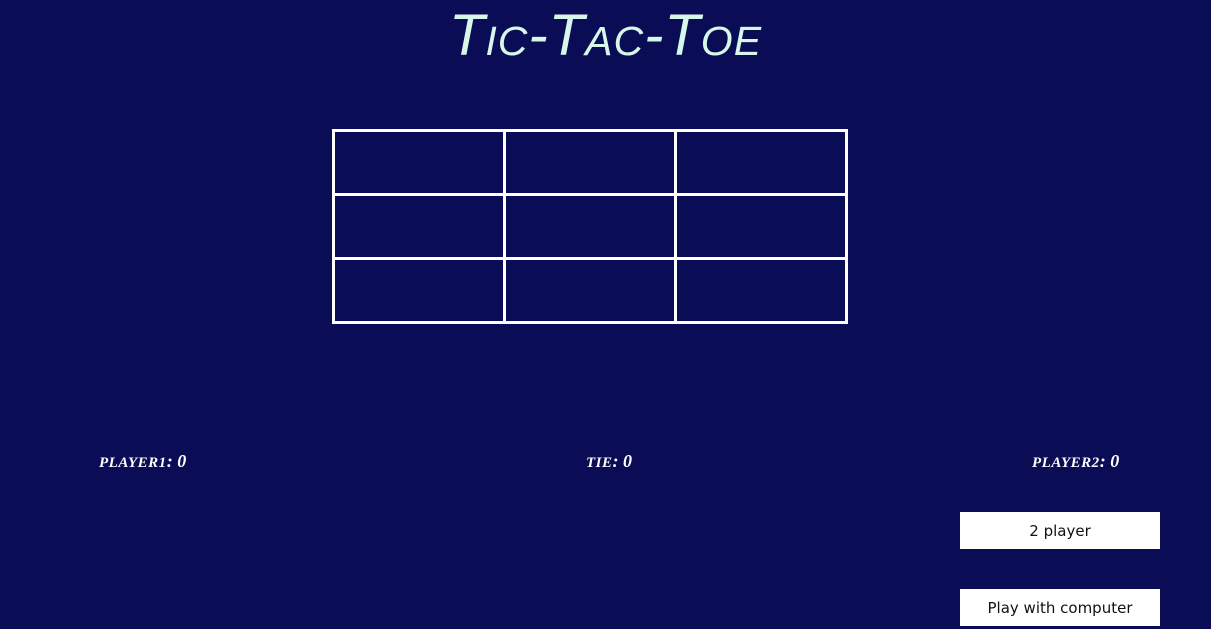 The width and height of the screenshot is (1211, 629). Describe the element at coordinates (1066, 463) in the screenshot. I see `player2-score-label: PLAYER2` at that location.